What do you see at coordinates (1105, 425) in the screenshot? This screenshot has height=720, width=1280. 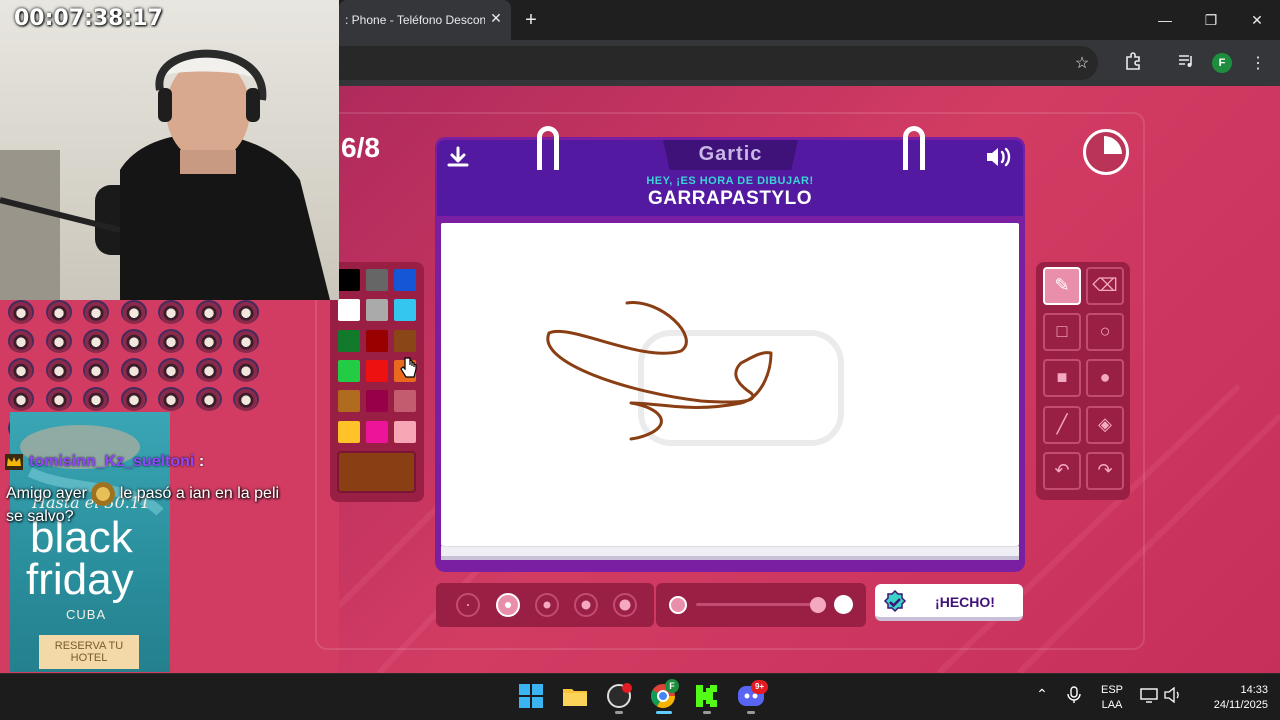 I see `fill-bucket-icon: ◈` at bounding box center [1105, 425].